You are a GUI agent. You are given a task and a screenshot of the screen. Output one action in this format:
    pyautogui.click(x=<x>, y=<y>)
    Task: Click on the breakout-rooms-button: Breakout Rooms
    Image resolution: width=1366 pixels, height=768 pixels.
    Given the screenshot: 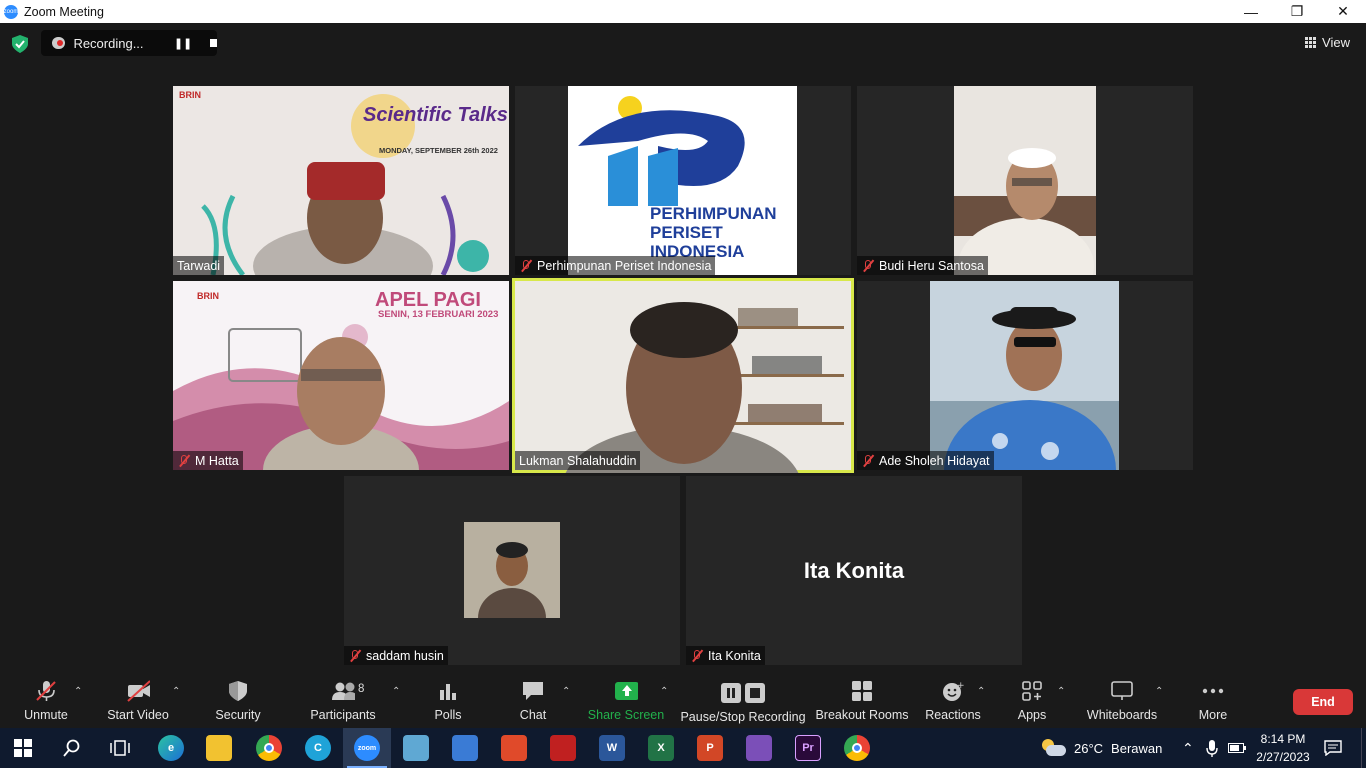 What is the action you would take?
    pyautogui.click(x=862, y=700)
    